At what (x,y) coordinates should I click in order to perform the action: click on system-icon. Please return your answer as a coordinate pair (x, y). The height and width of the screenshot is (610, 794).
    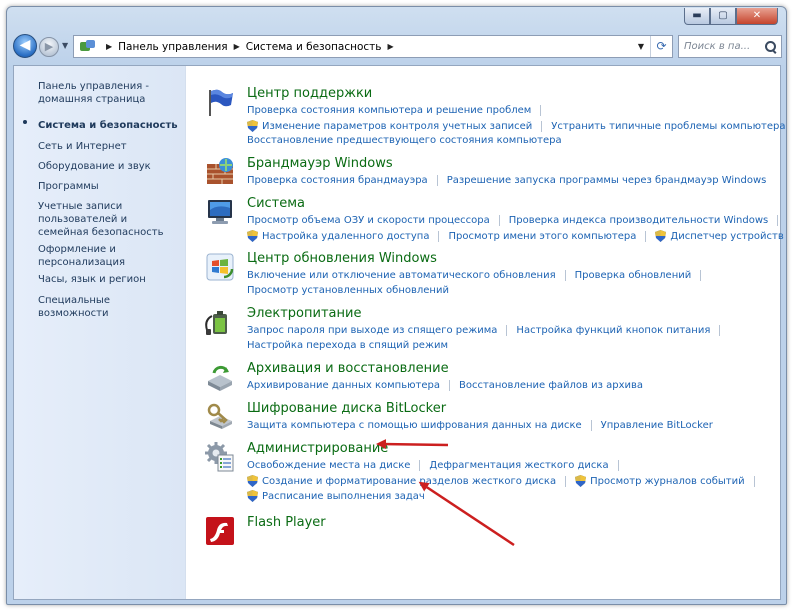
    Looking at the image, I should click on (220, 212).